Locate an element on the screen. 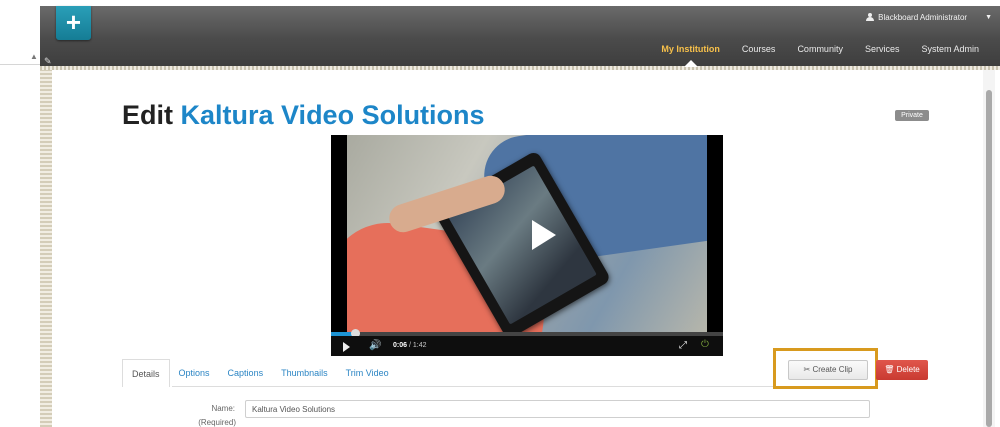 This screenshot has width=1000, height=427. nav-system-admin: System Admin is located at coordinates (950, 49).